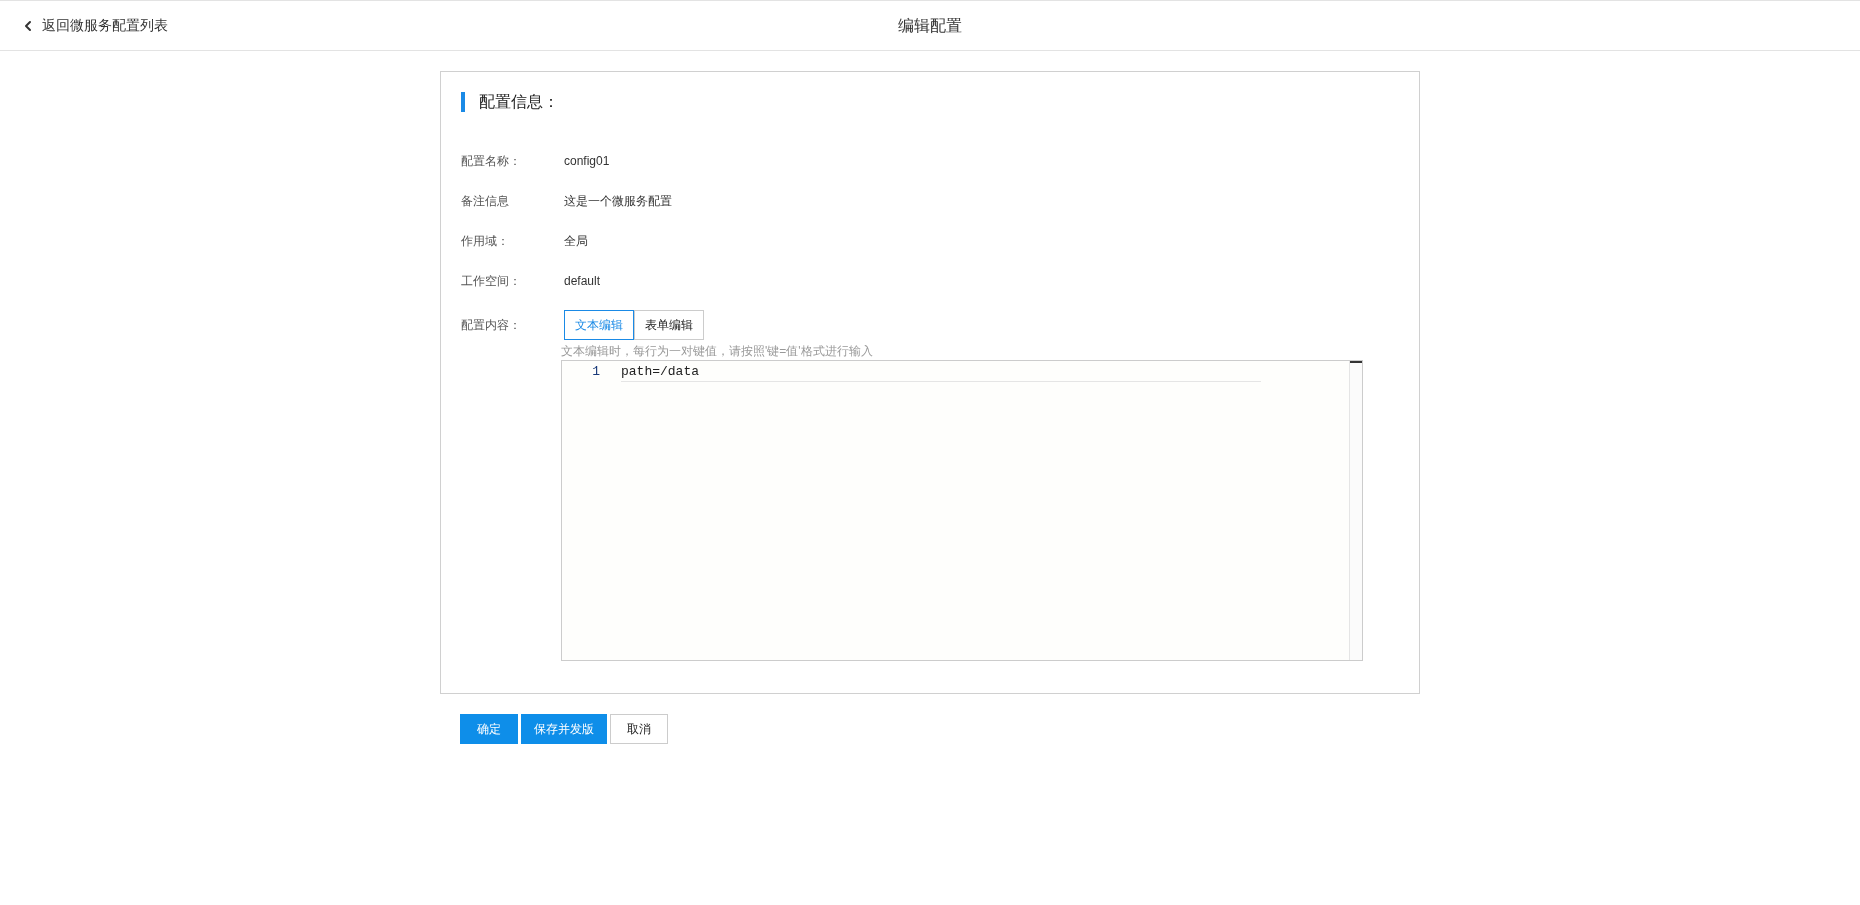 The height and width of the screenshot is (905, 1860). What do you see at coordinates (587, 161) in the screenshot?
I see `field-value: config01` at bounding box center [587, 161].